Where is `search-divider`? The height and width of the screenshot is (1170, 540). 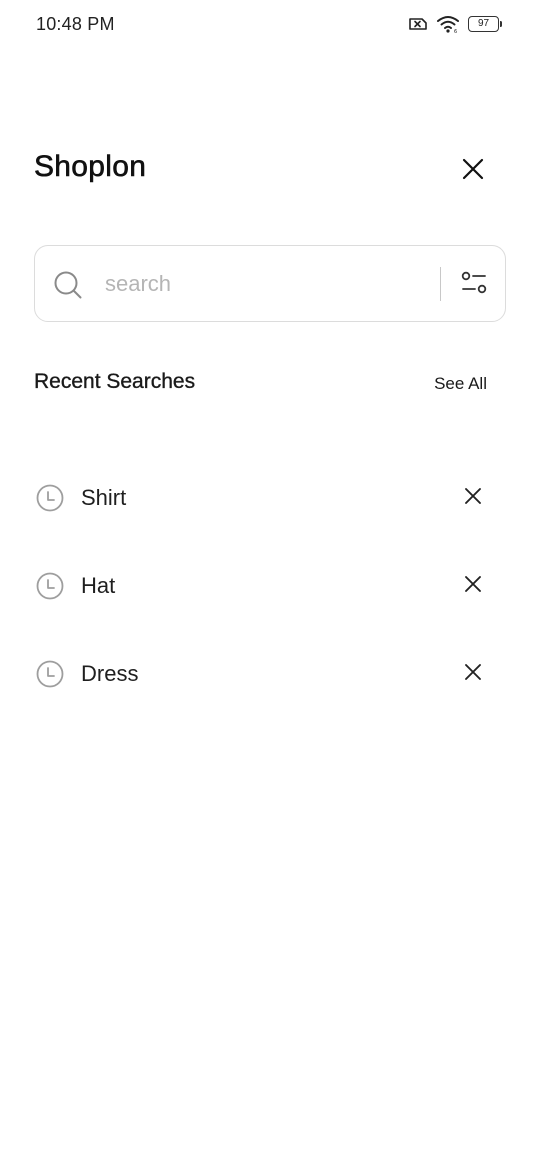
search-divider is located at coordinates (441, 284).